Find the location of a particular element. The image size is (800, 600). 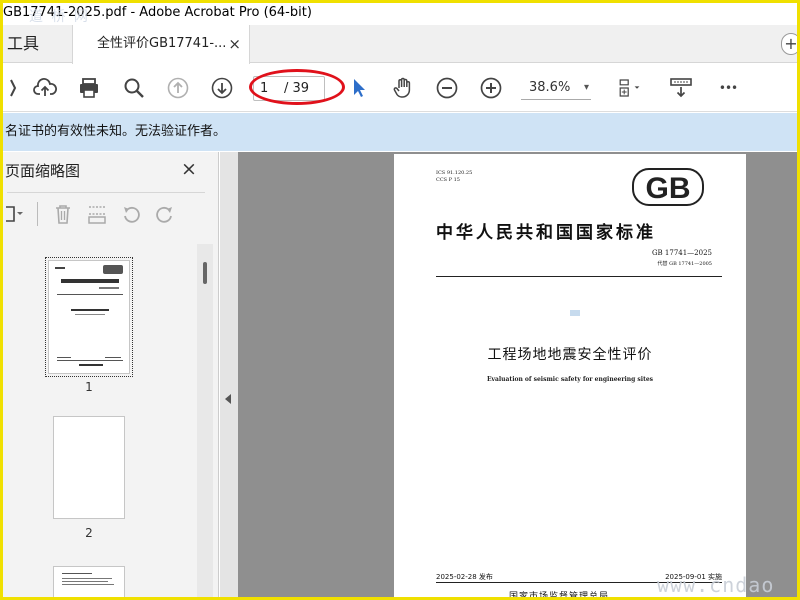

tab-bar: 工具 全性评价GB17741-... × + is located at coordinates (400, 44).